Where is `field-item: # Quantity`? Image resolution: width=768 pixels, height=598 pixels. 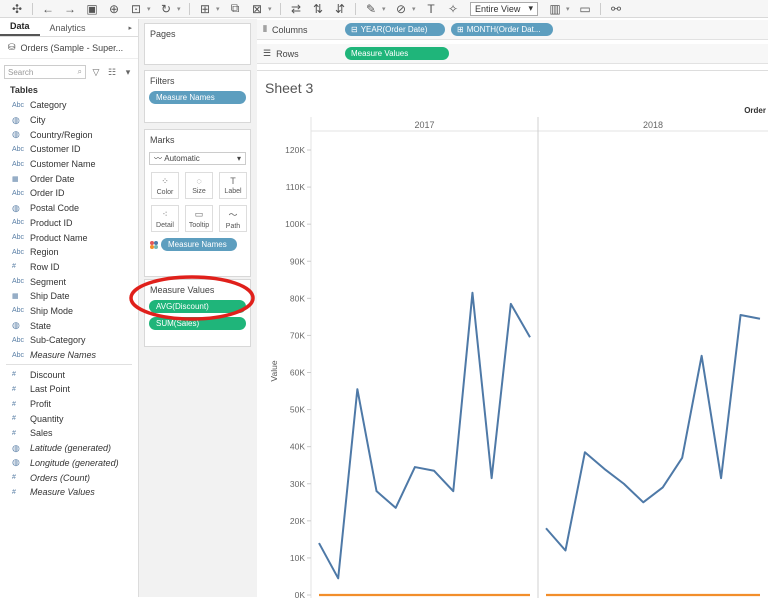 field-item: # Quantity is located at coordinates (69, 418).